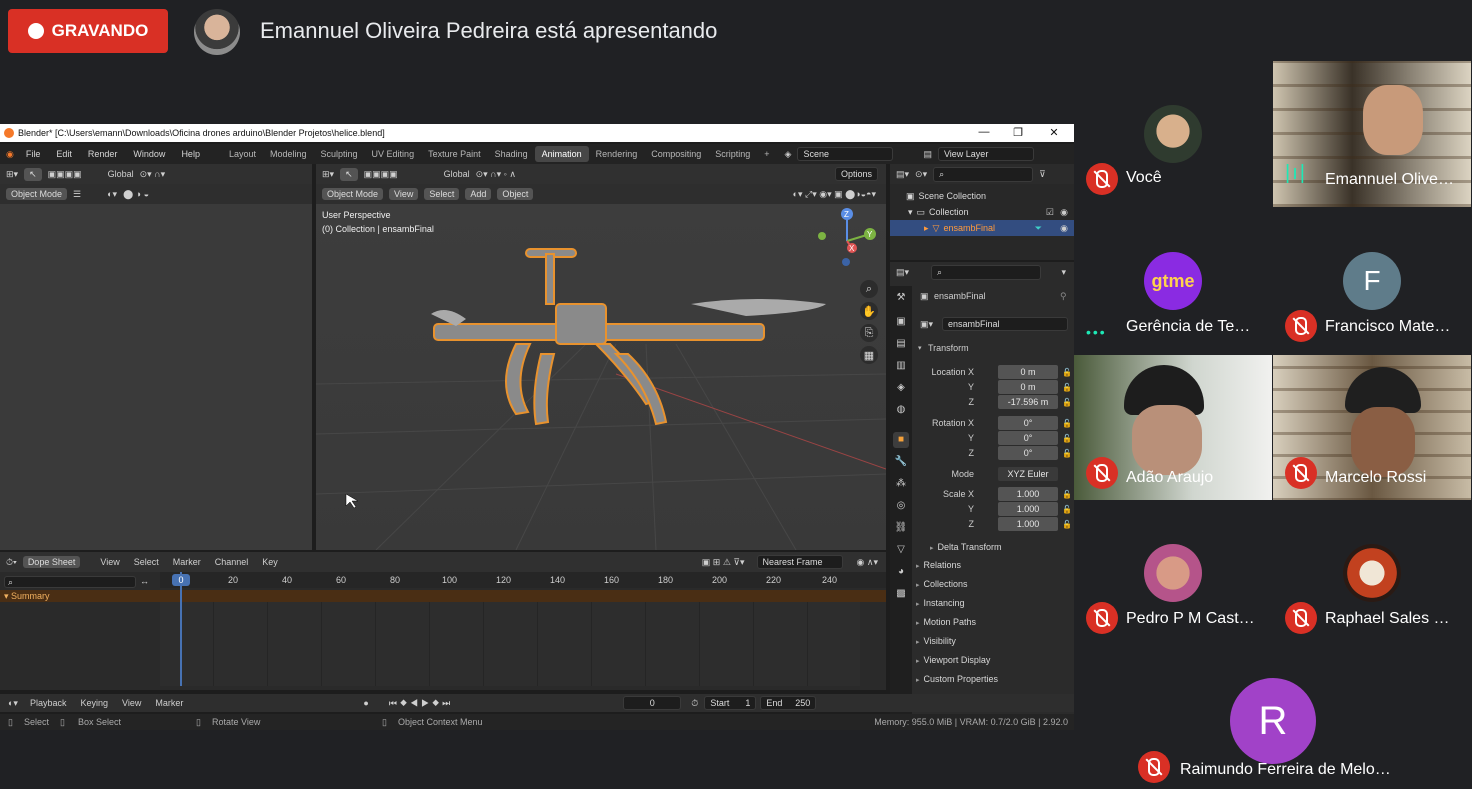 The image size is (1472, 789). Describe the element at coordinates (1042, 174) in the screenshot. I see `filter-icon: ⊽` at that location.